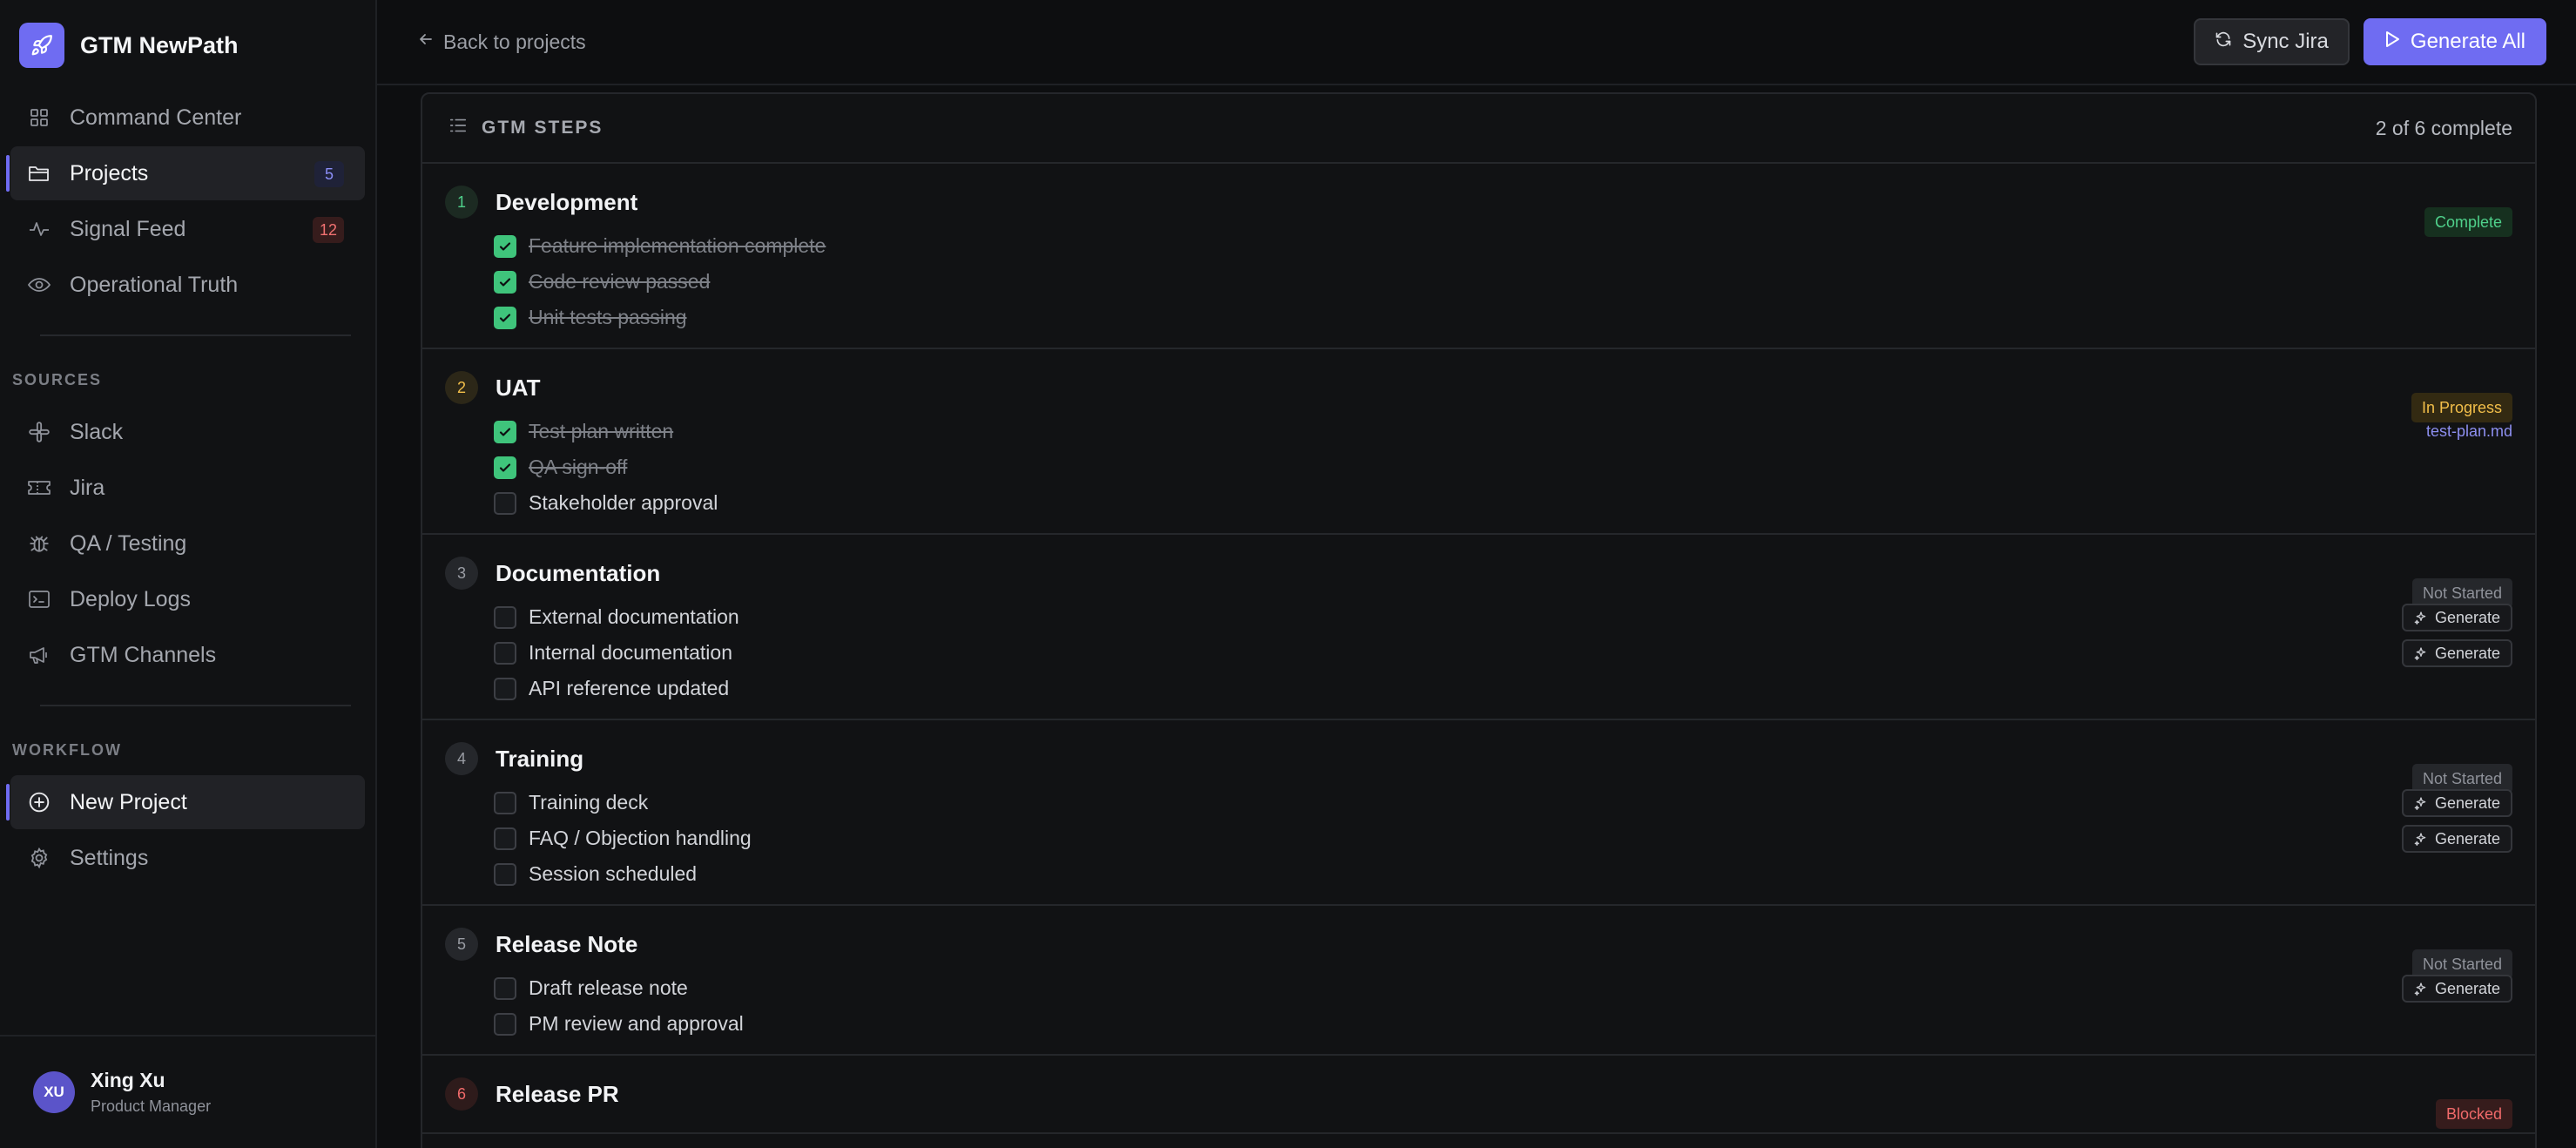  I want to click on generate-all-label: Generate All, so click(2467, 41).